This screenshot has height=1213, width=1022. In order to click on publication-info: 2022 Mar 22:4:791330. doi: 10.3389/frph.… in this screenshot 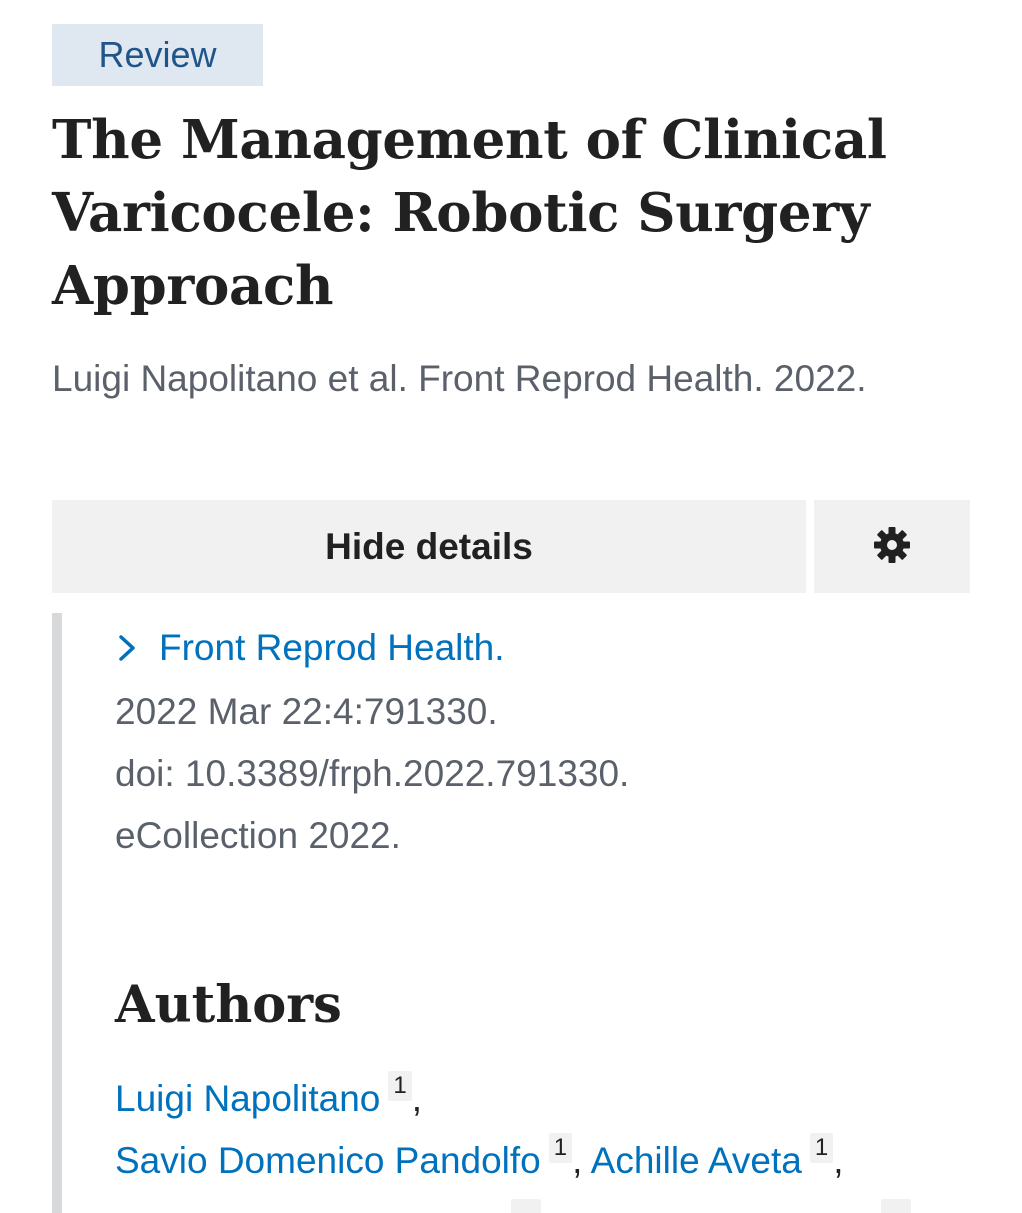, I will do `click(525, 774)`.